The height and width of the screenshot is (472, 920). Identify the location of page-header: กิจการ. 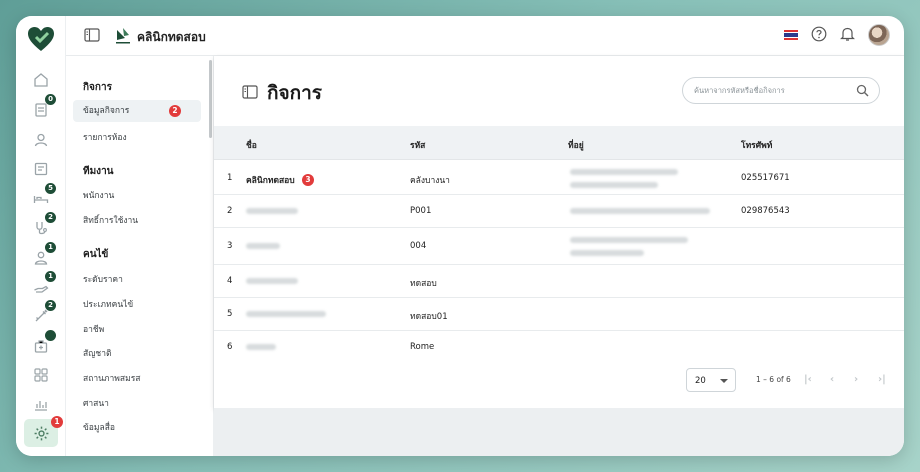
(282, 93).